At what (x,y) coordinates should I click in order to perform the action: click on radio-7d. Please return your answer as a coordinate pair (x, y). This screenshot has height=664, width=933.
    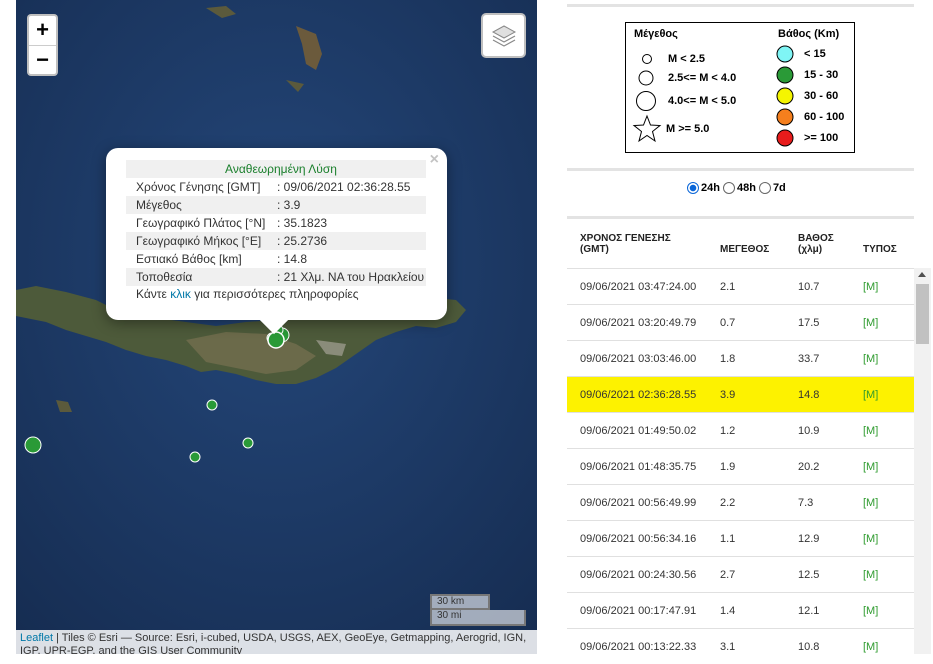
    Looking at the image, I should click on (764, 188).